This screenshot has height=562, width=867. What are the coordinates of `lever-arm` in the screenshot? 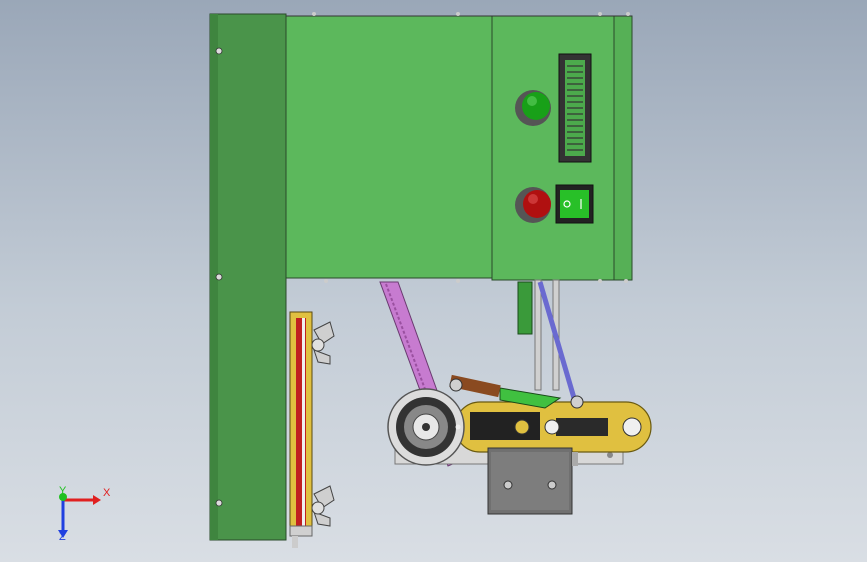 It's located at (550, 413).